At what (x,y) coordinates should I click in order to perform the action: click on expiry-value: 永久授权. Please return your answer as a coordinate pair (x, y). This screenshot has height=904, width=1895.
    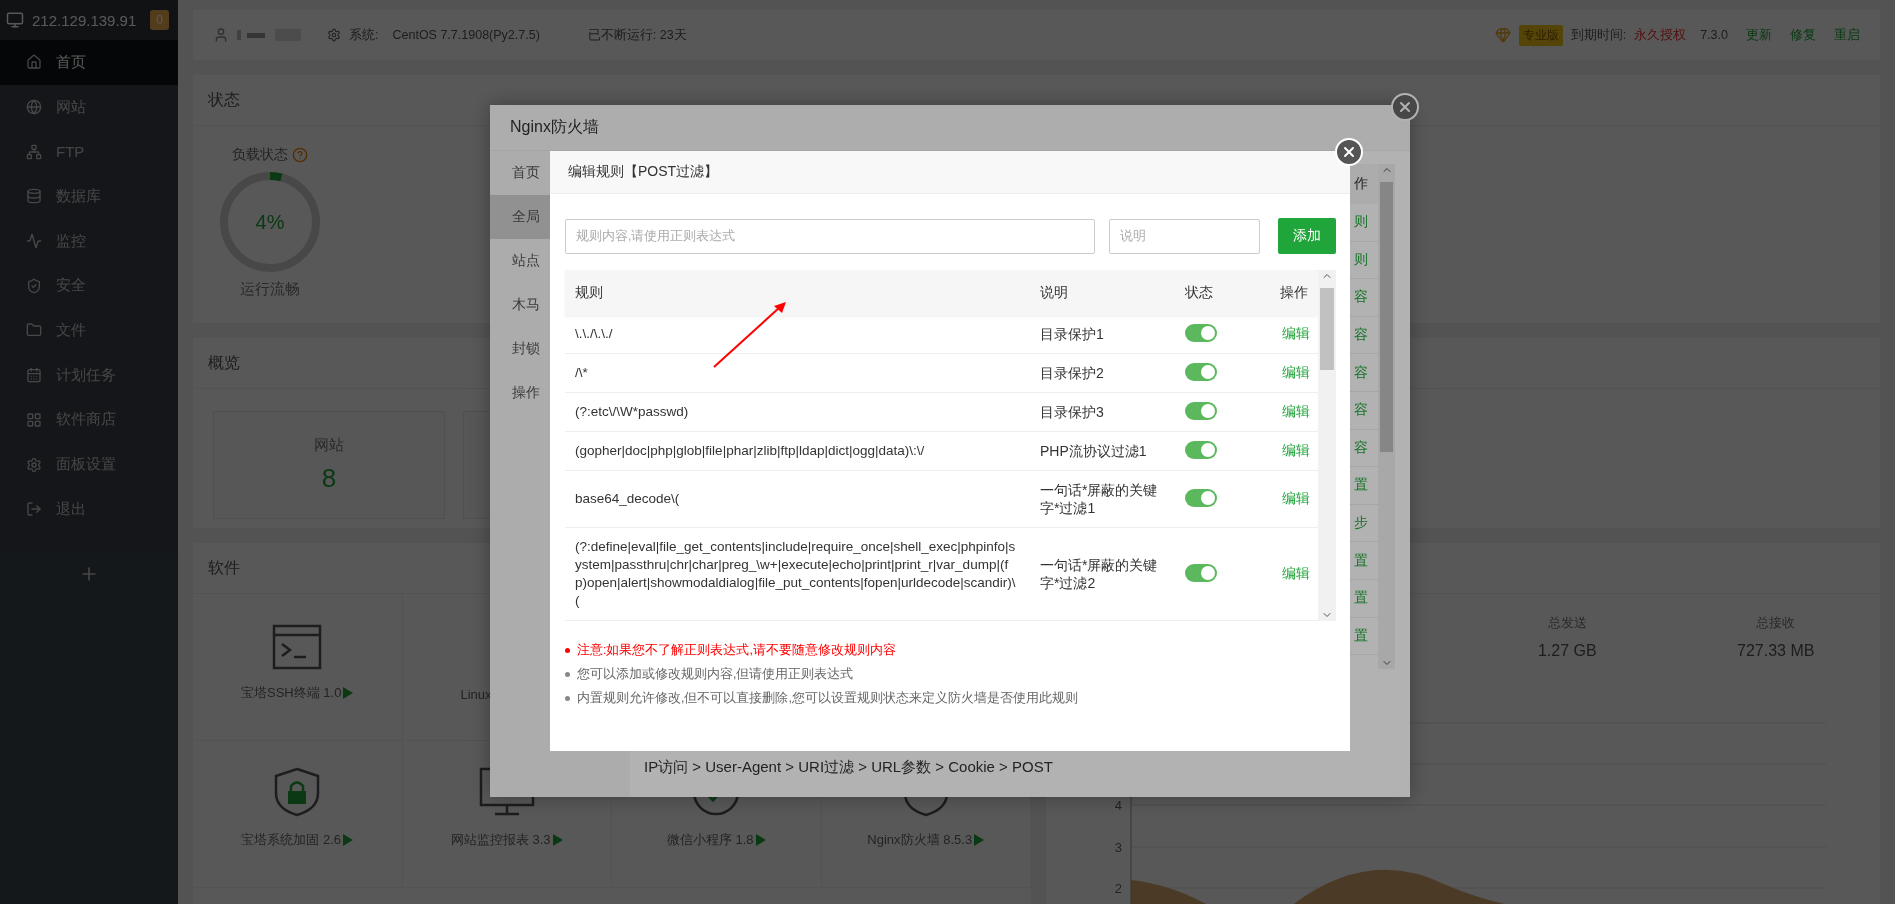
    Looking at the image, I should click on (1660, 35).